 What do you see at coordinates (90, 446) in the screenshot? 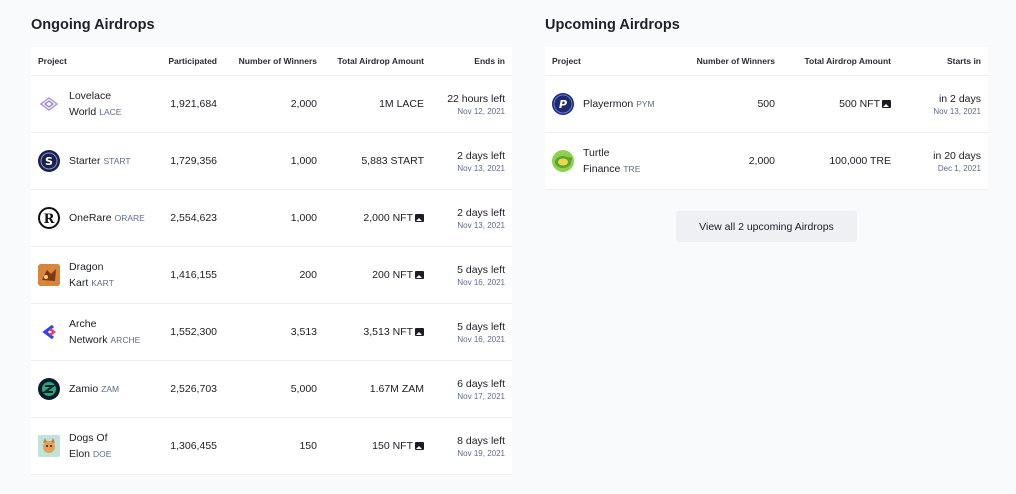
I see `project-name: Dogs Of Elon DOE` at bounding box center [90, 446].